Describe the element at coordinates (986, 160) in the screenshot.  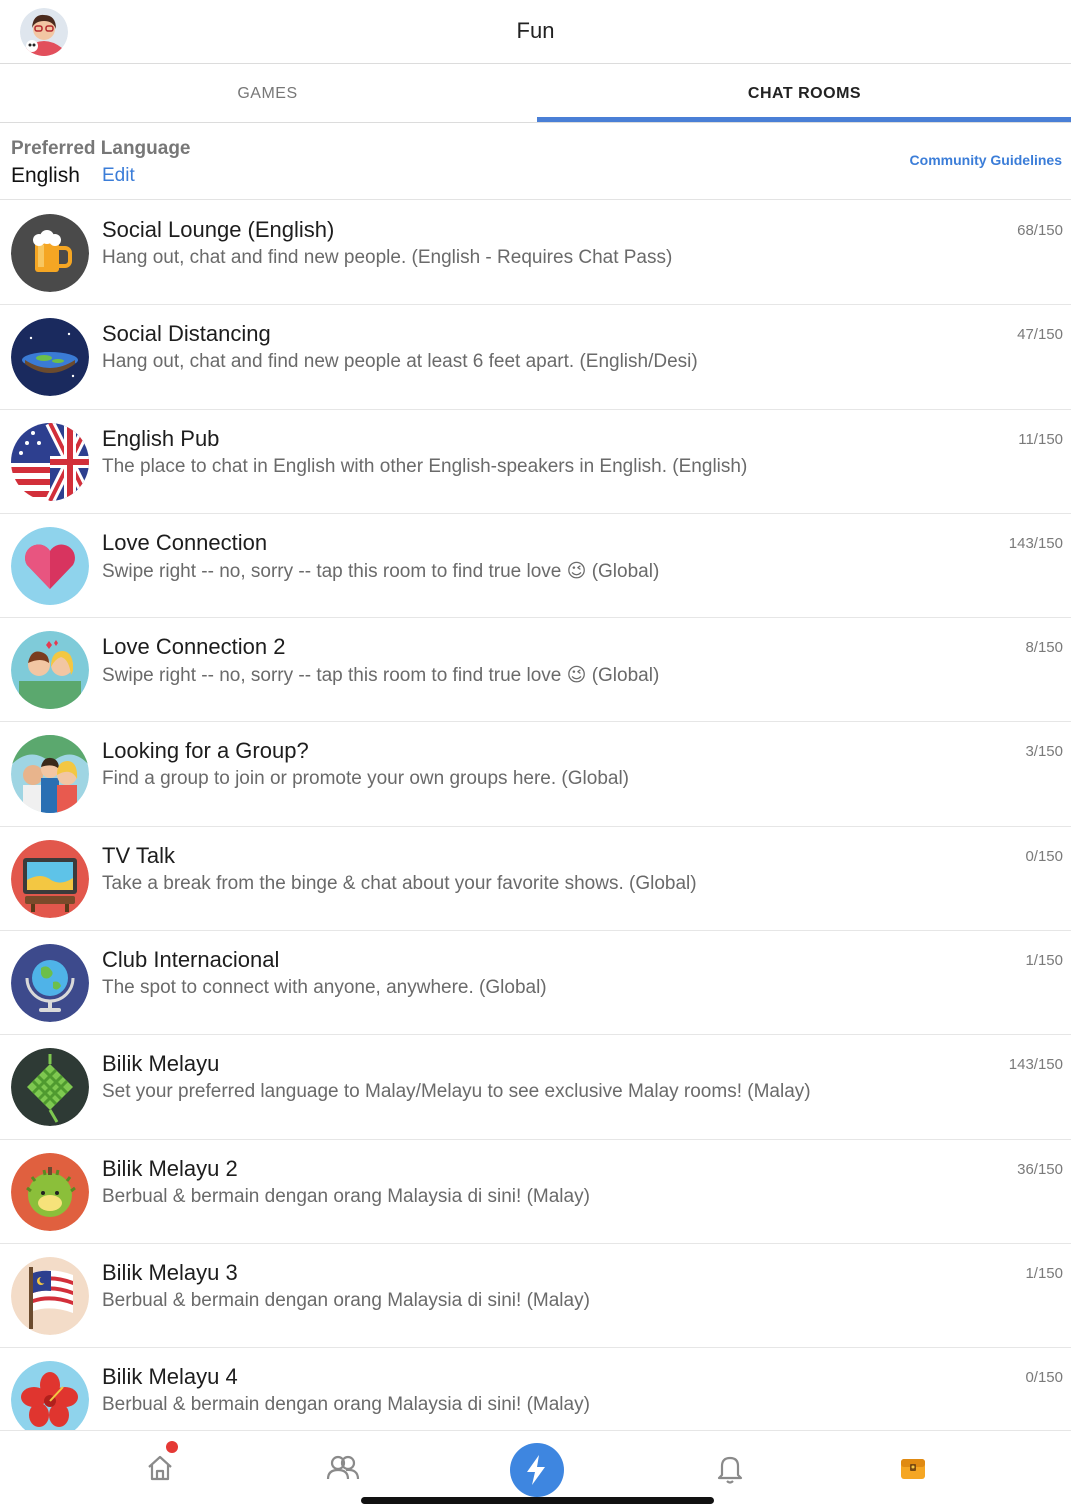
I see `community-guidelines-link: Community Guidelines` at that location.